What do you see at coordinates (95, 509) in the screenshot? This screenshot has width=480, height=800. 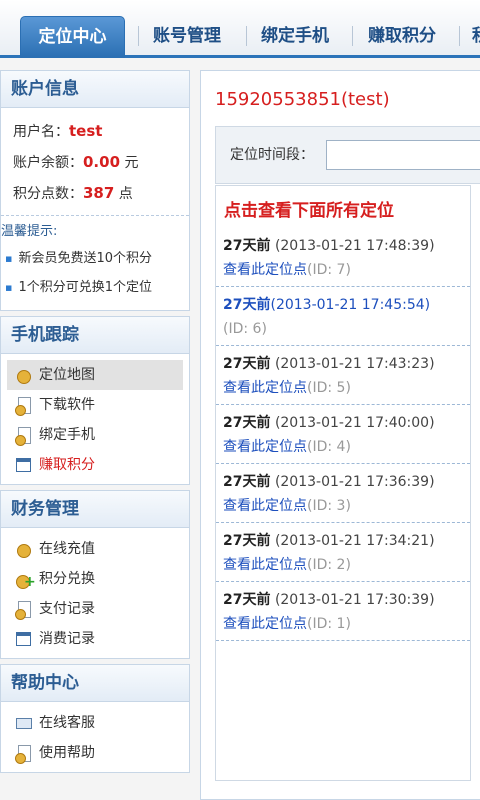 I see `finance-title: 财务管理` at bounding box center [95, 509].